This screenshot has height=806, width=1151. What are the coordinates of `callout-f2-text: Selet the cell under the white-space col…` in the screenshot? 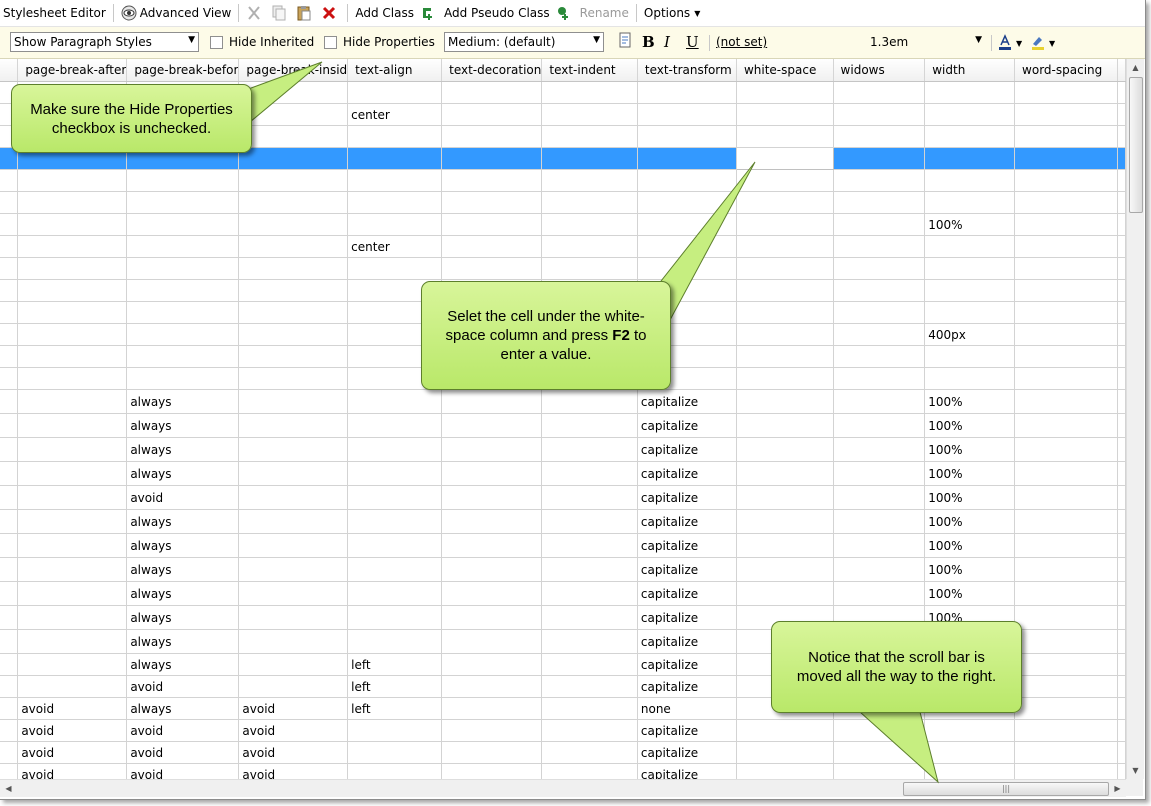 It's located at (546, 335).